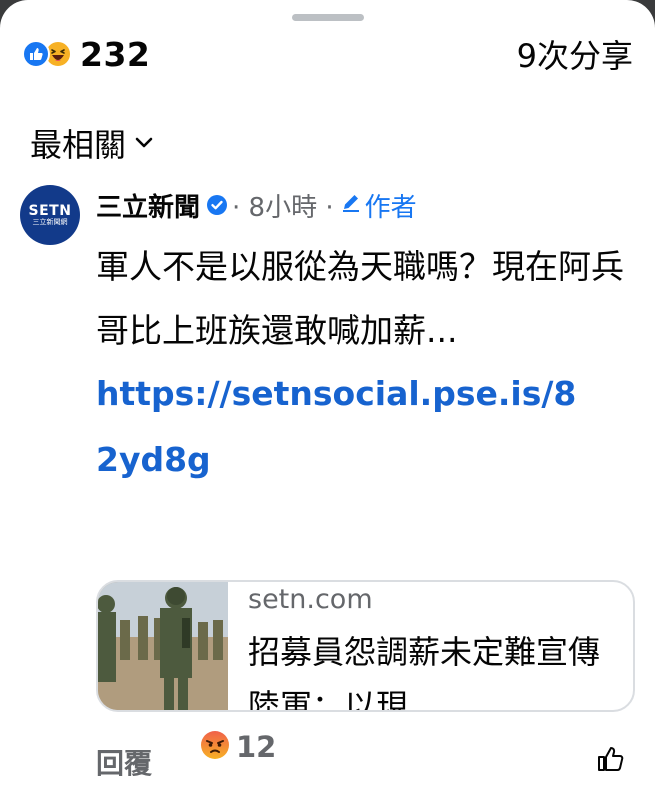 The height and width of the screenshot is (800, 655). I want to click on reaction-count: 232, so click(115, 54).